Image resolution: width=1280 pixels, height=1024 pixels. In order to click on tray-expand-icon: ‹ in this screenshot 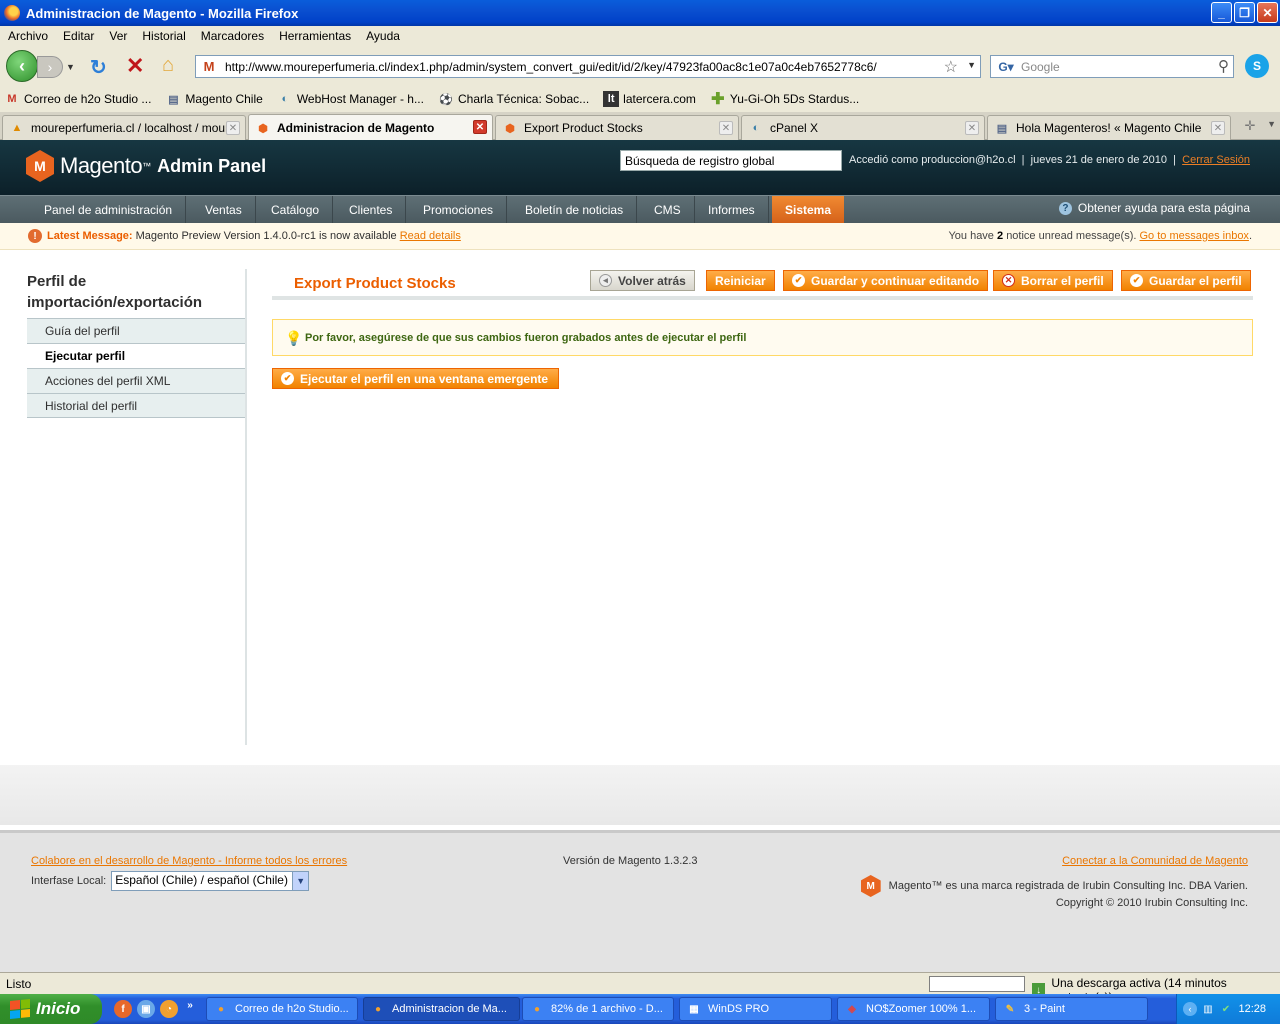, I will do `click(1190, 1009)`.